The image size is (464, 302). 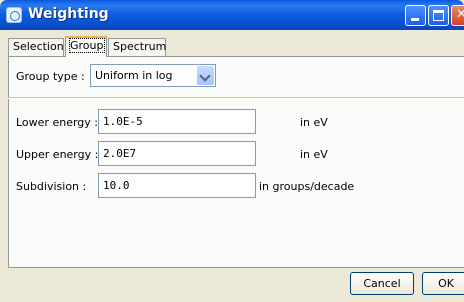 I want to click on tab-selection: Selection, so click(x=36, y=47).